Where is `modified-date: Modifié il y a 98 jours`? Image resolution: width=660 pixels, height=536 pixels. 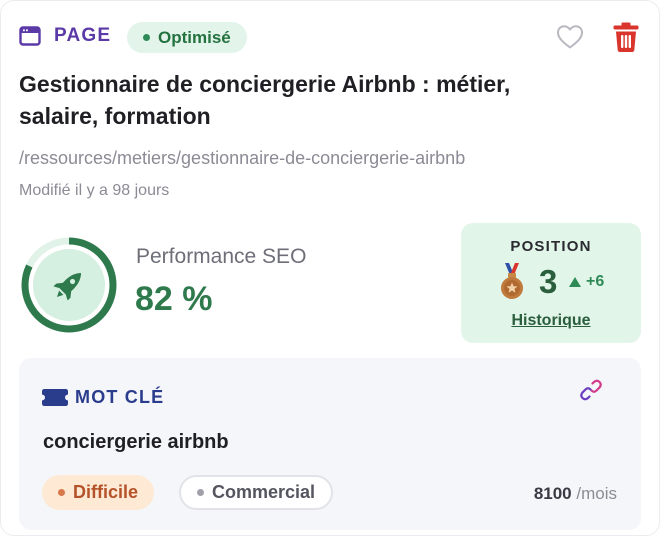 modified-date: Modifié il y a 98 jours is located at coordinates (94, 190).